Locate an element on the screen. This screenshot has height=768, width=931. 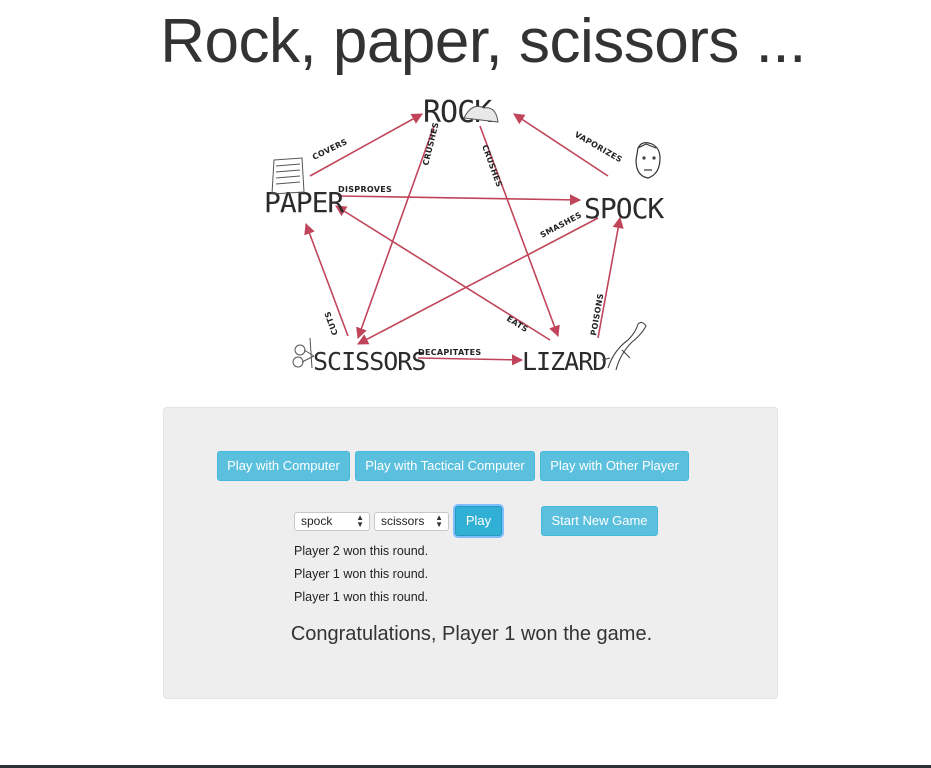
edge-label-eats: EATS is located at coordinates (517, 324).